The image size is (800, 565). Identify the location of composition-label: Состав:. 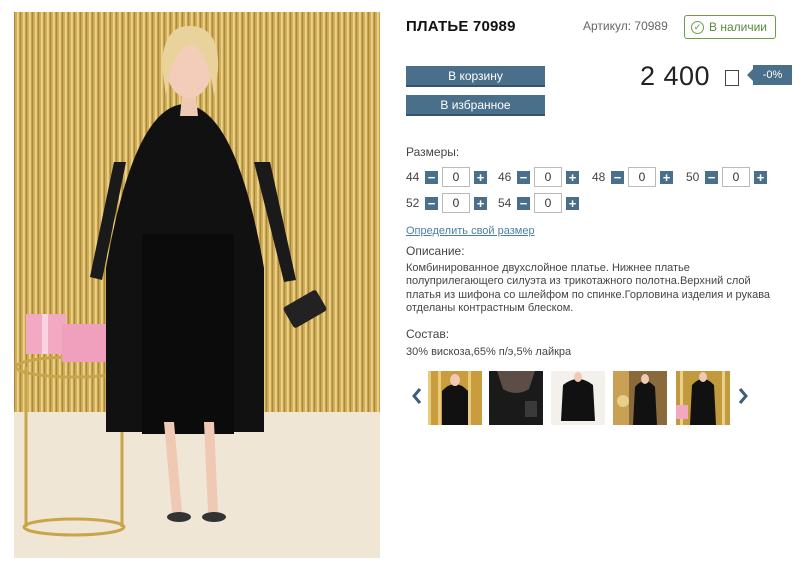
(428, 334).